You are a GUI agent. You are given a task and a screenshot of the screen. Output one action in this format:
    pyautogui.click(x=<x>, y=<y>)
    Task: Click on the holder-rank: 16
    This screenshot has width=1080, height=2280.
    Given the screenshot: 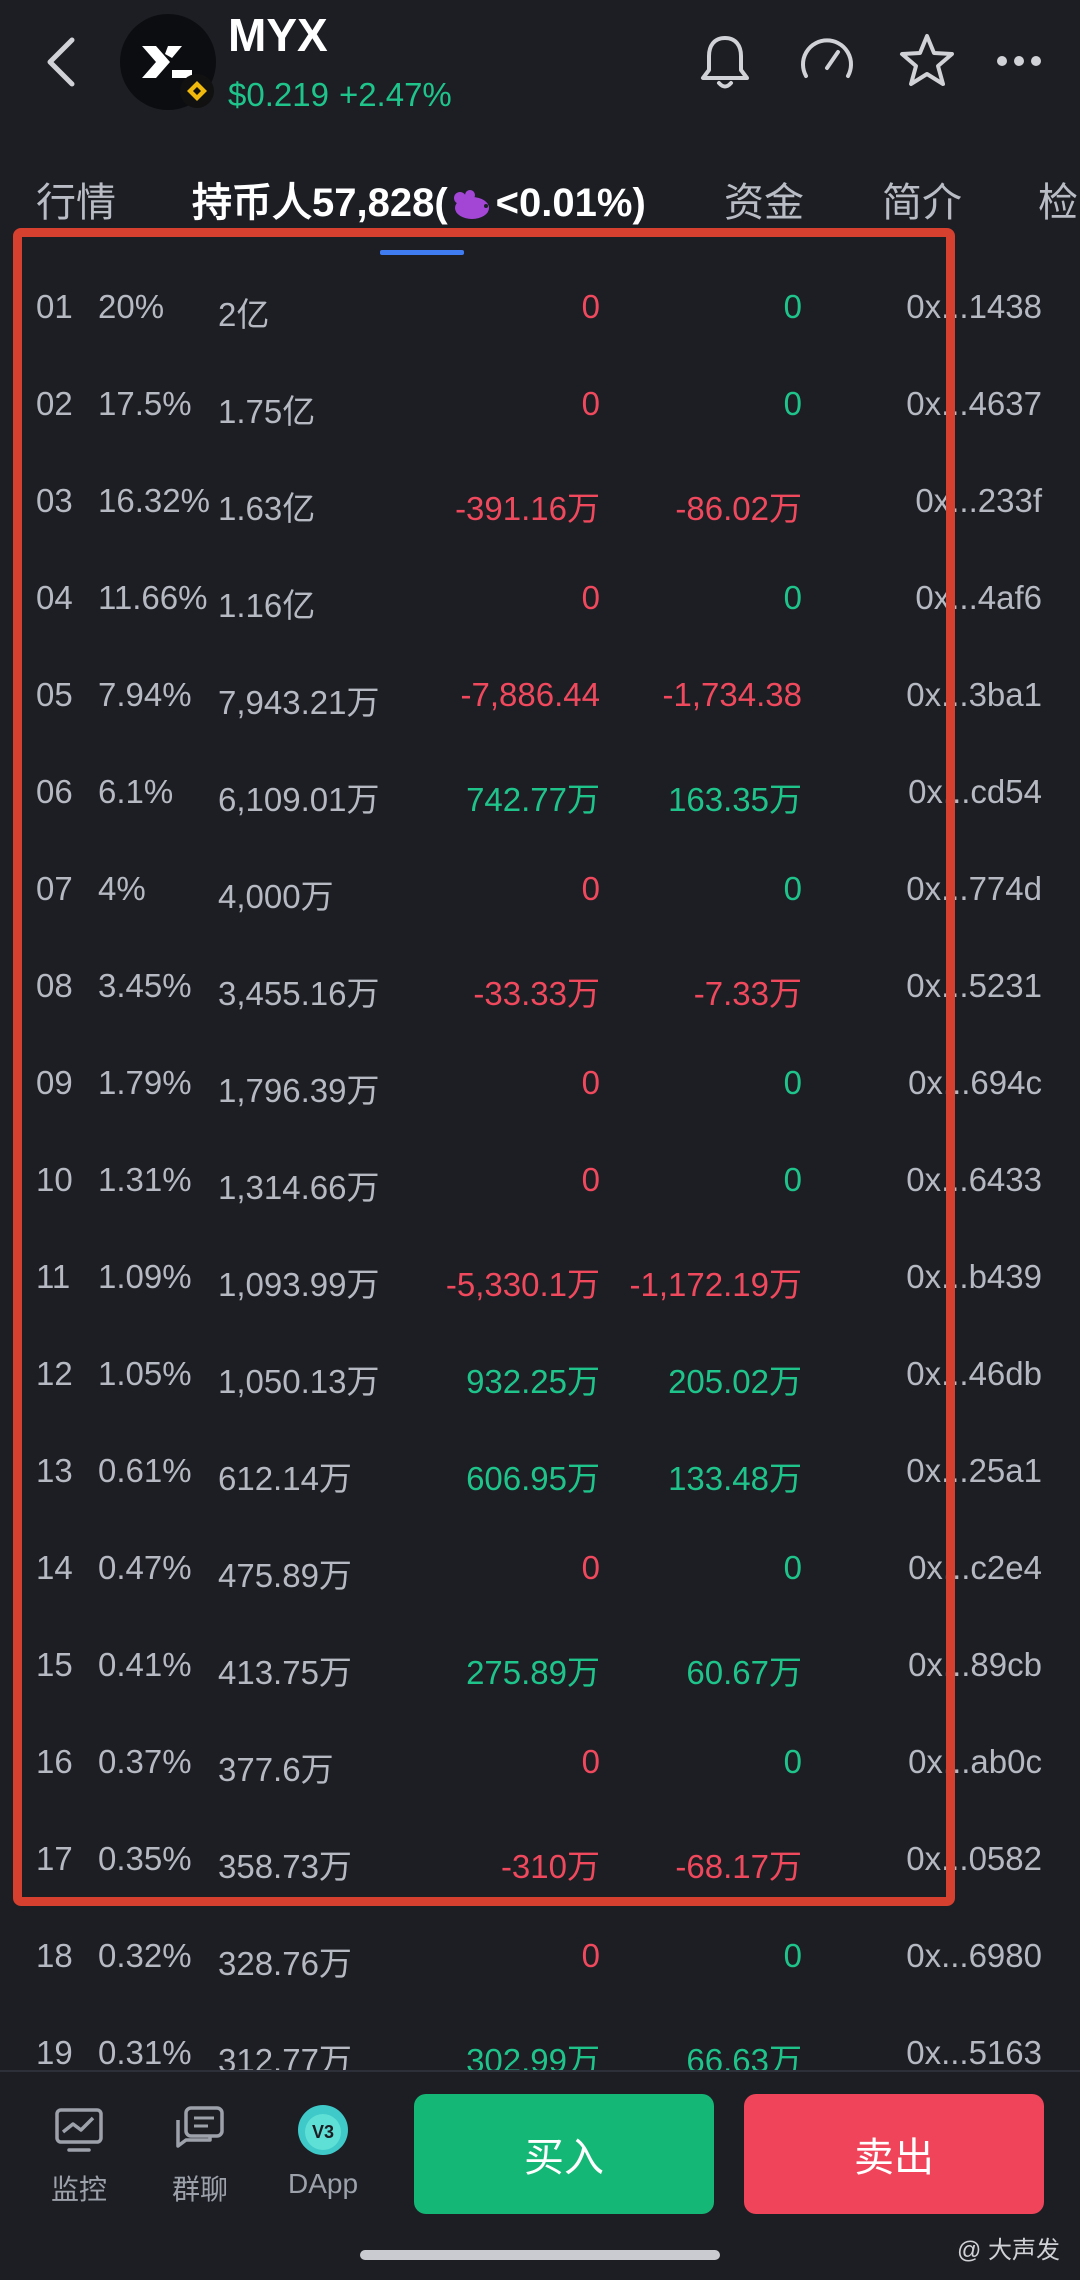 What is the action you would take?
    pyautogui.click(x=54, y=1761)
    